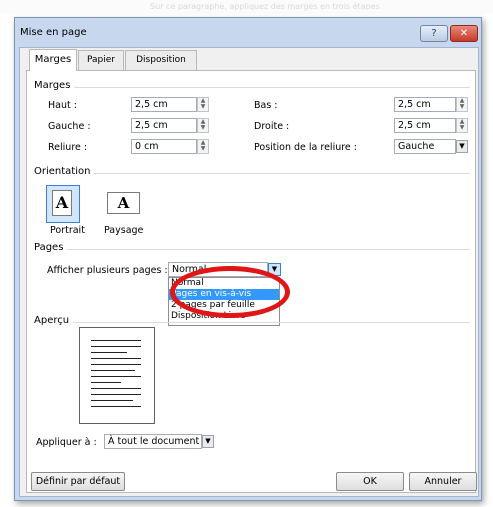  I want to click on help-icon: ?, so click(434, 33).